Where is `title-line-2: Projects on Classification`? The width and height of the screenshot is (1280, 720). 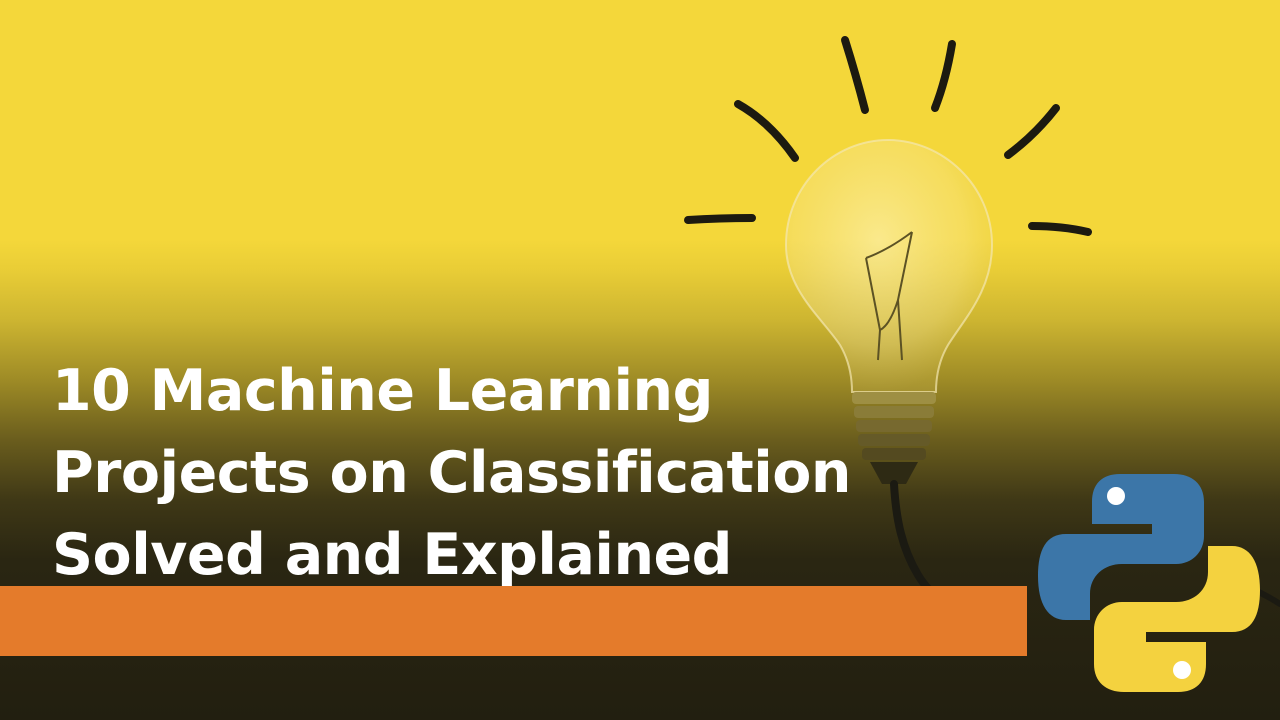
title-line-2: Projects on Classification is located at coordinates (451, 473).